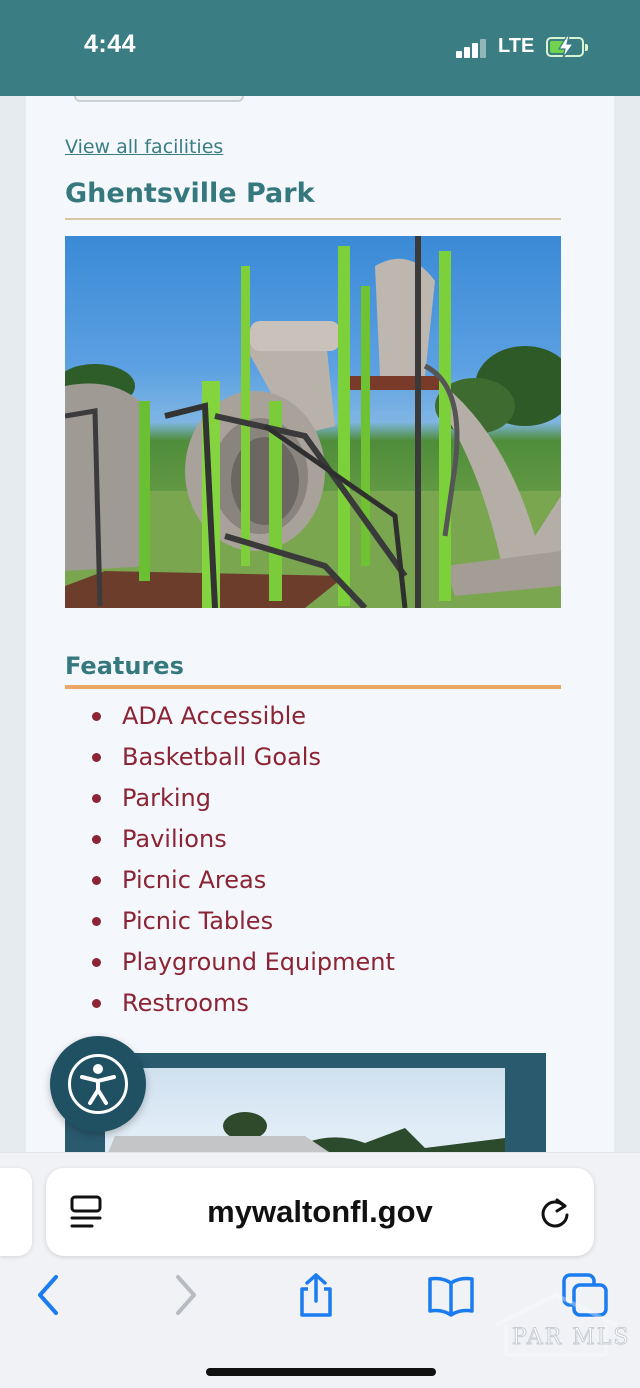 The width and height of the screenshot is (640, 1388). What do you see at coordinates (190, 193) in the screenshot?
I see `park-title: Ghentsville Park` at bounding box center [190, 193].